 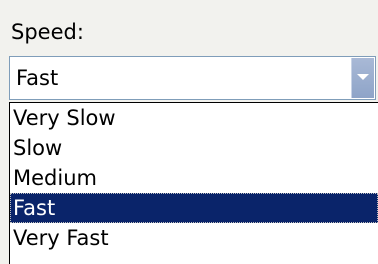 What do you see at coordinates (47, 32) in the screenshot?
I see `speed-label: Speed:` at bounding box center [47, 32].